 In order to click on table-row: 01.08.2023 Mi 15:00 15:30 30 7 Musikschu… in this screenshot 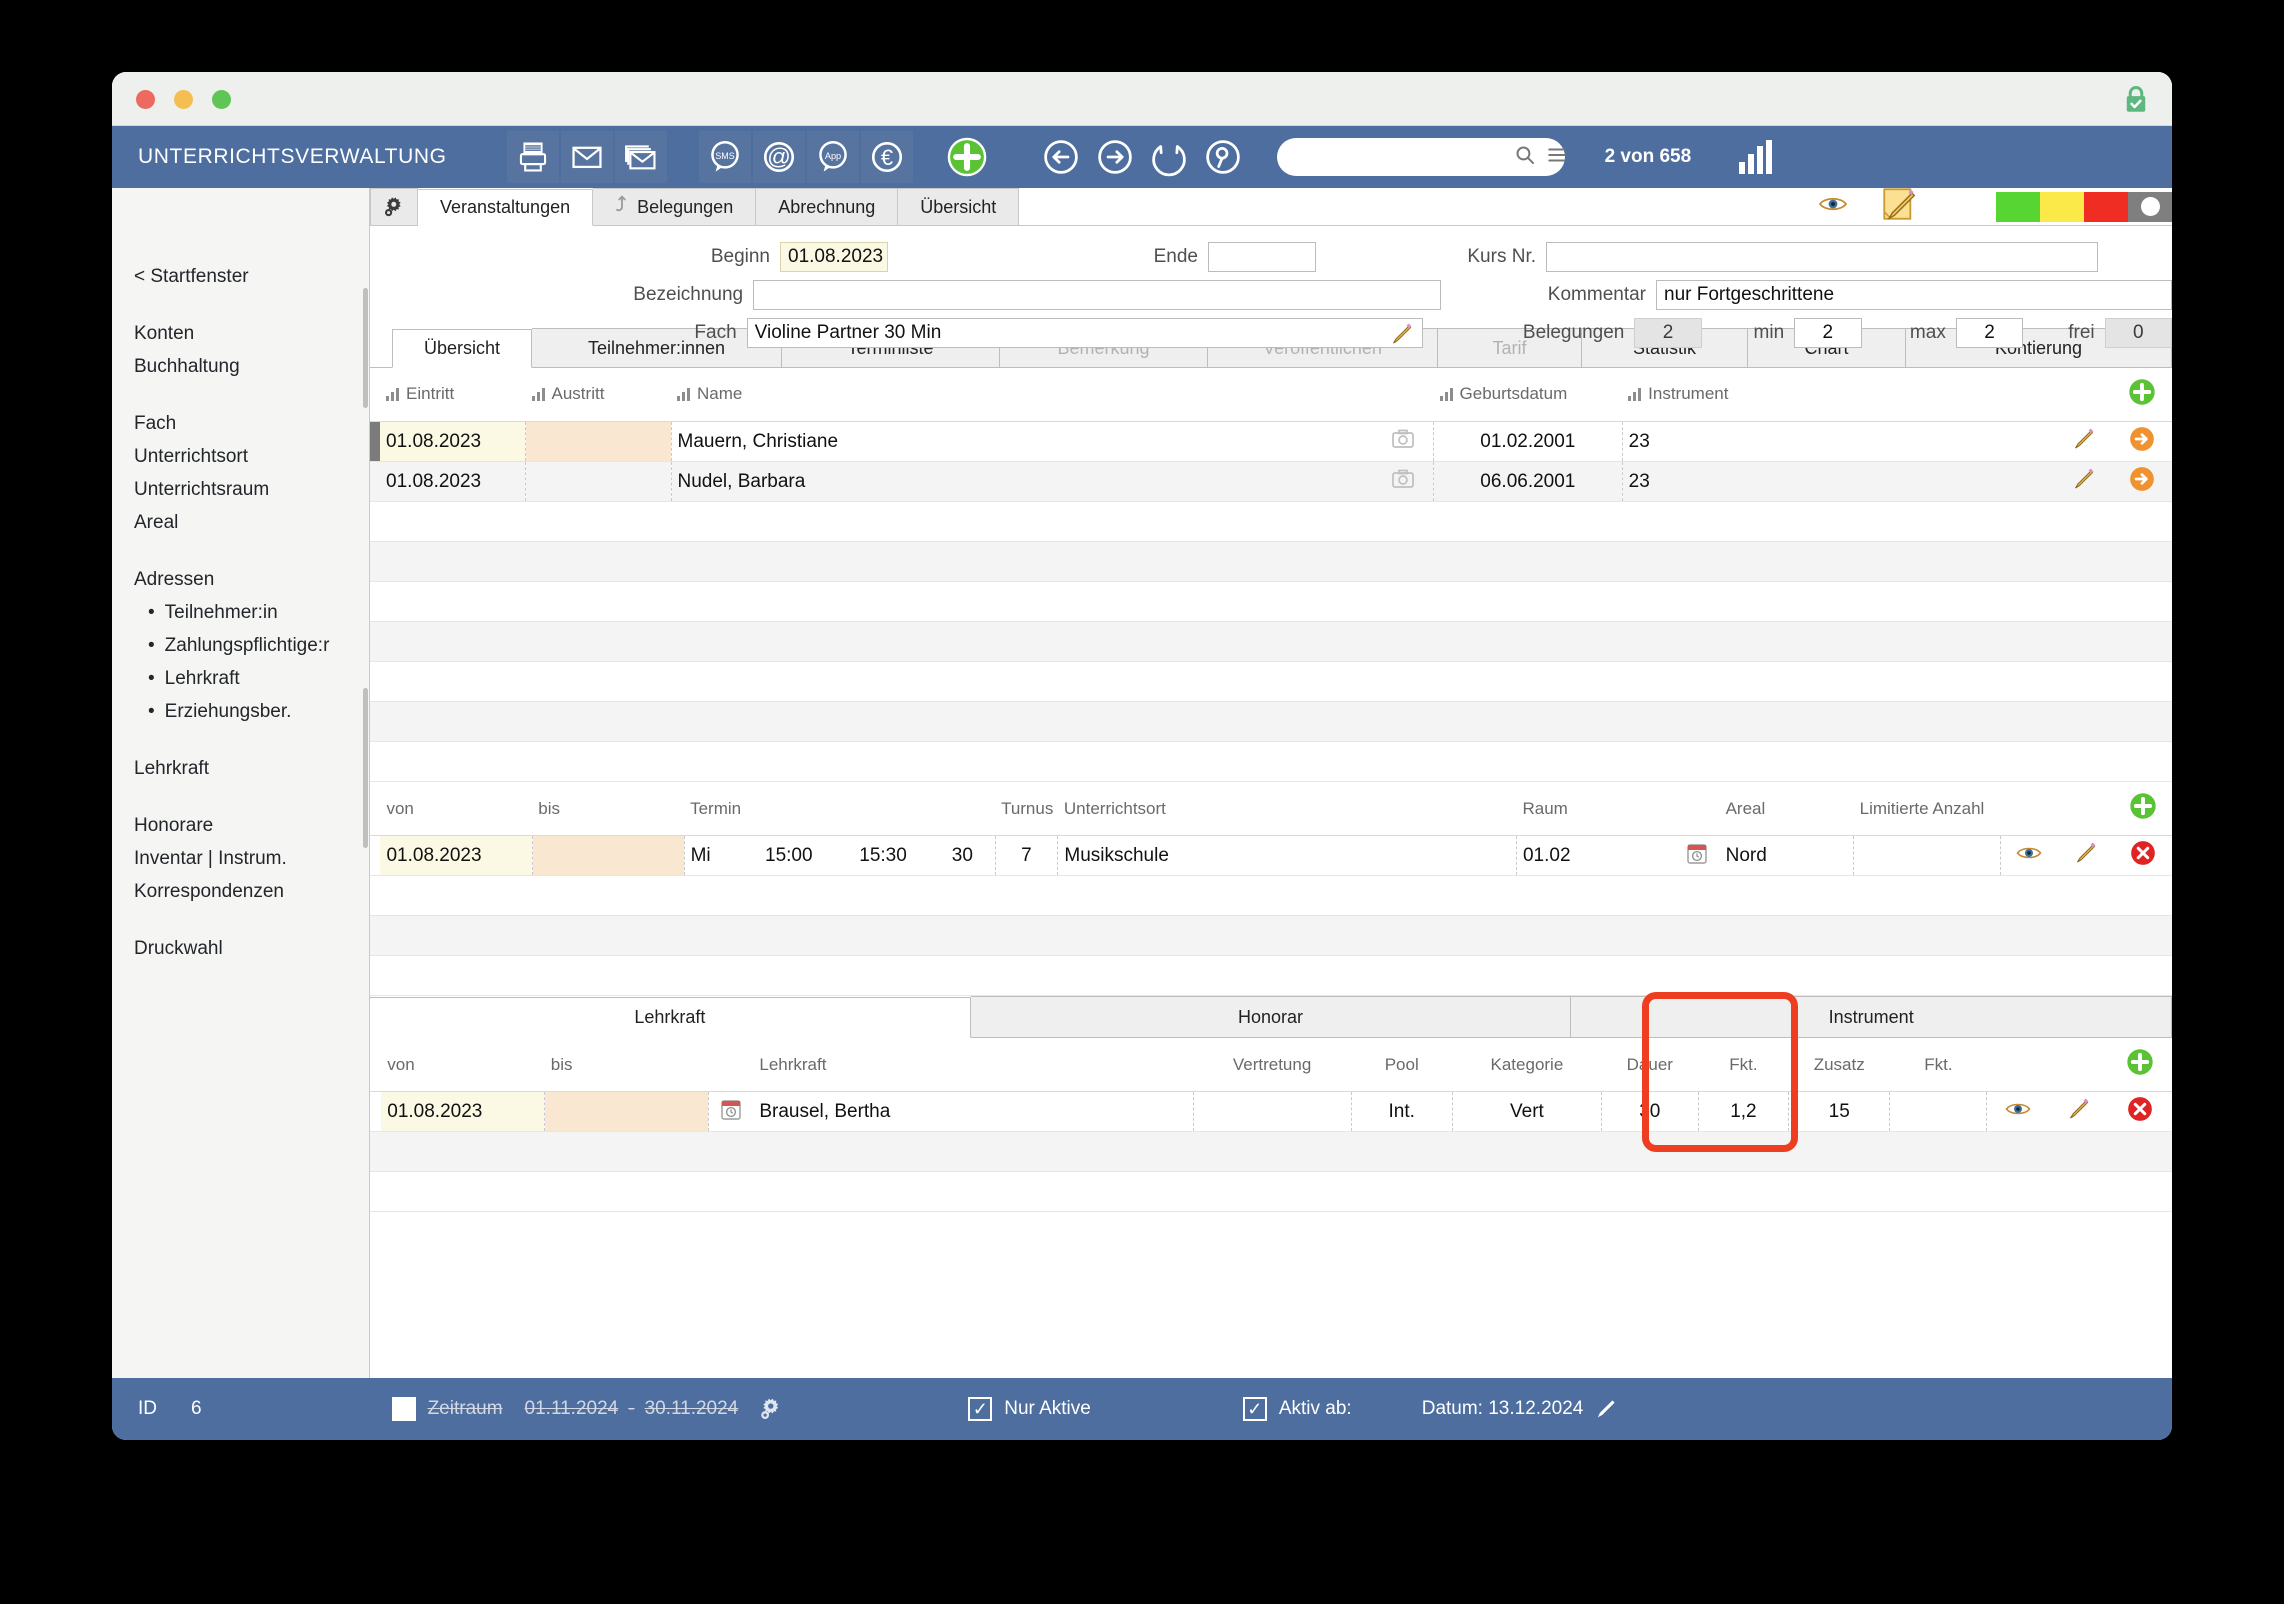, I will do `click(1271, 855)`.